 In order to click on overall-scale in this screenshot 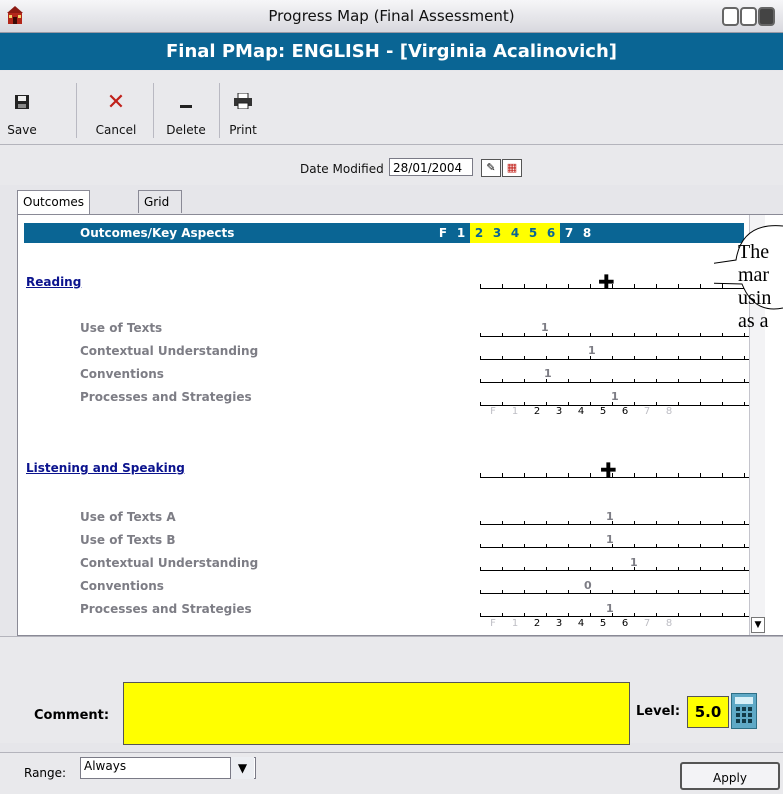, I will do `click(618, 472)`.